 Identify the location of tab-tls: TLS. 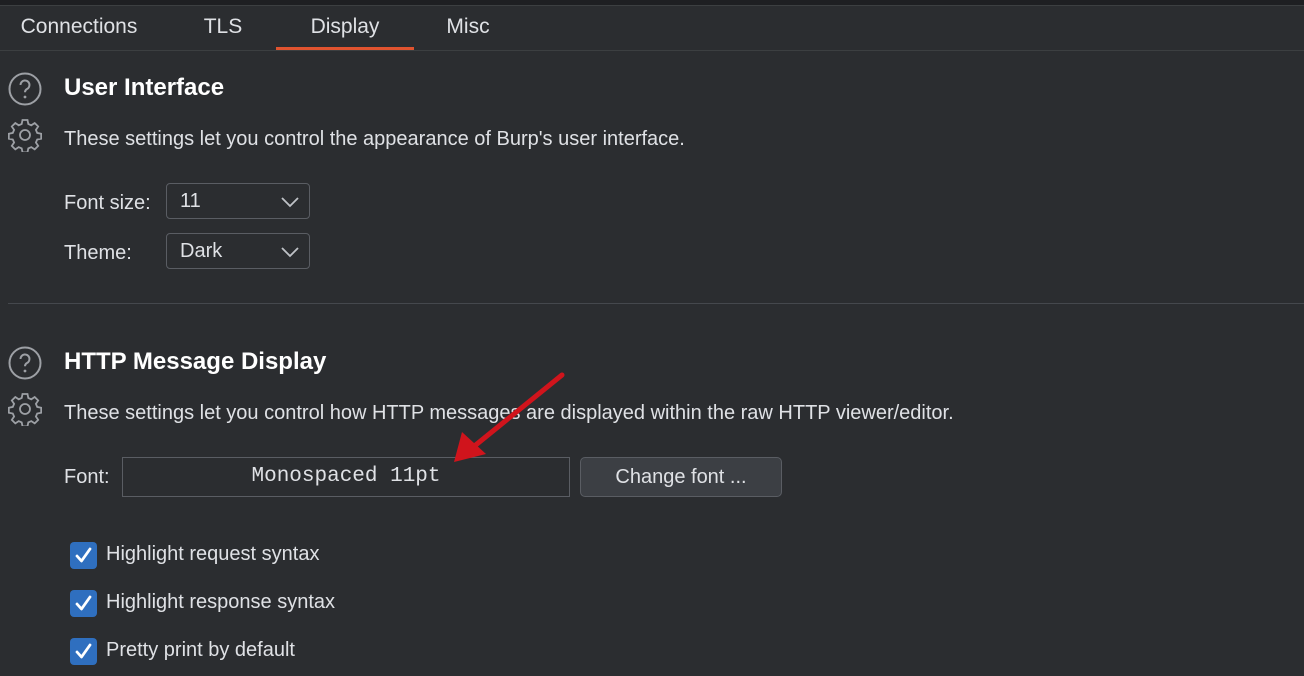
(223, 28).